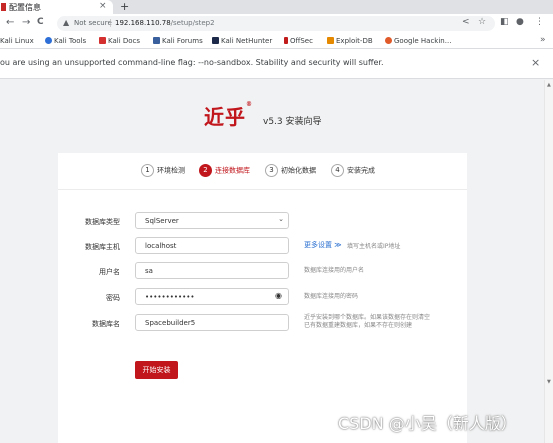  I want to click on bookmark-kali-docs: Kali Docs, so click(119, 41).